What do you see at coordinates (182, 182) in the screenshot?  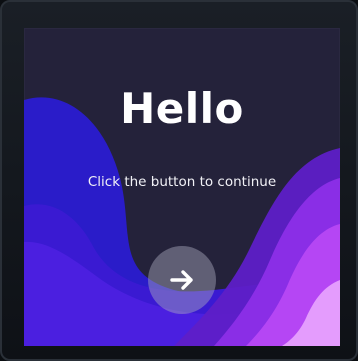 I see `instruction-text: Click the button to continue` at bounding box center [182, 182].